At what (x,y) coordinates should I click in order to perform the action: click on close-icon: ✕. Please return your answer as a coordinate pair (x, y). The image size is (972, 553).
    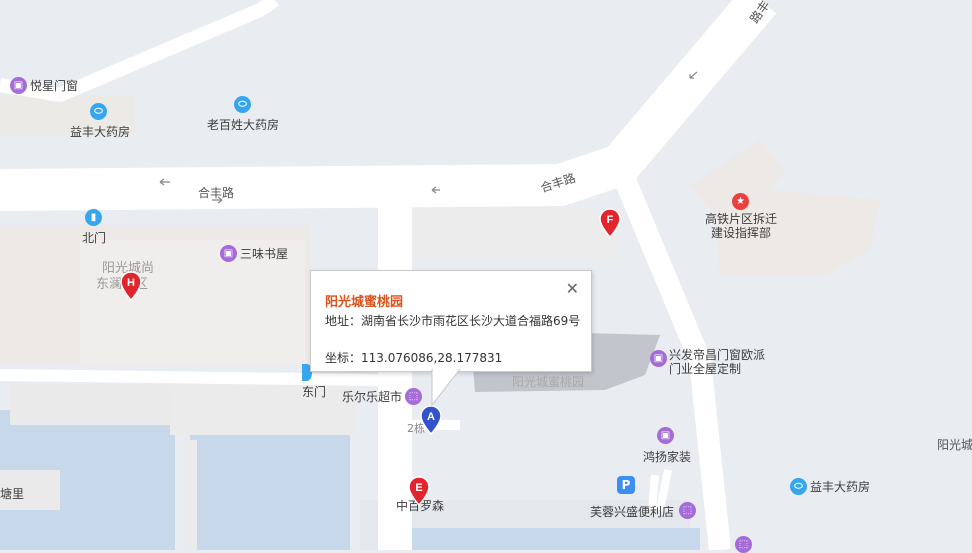
    Looking at the image, I should click on (572, 288).